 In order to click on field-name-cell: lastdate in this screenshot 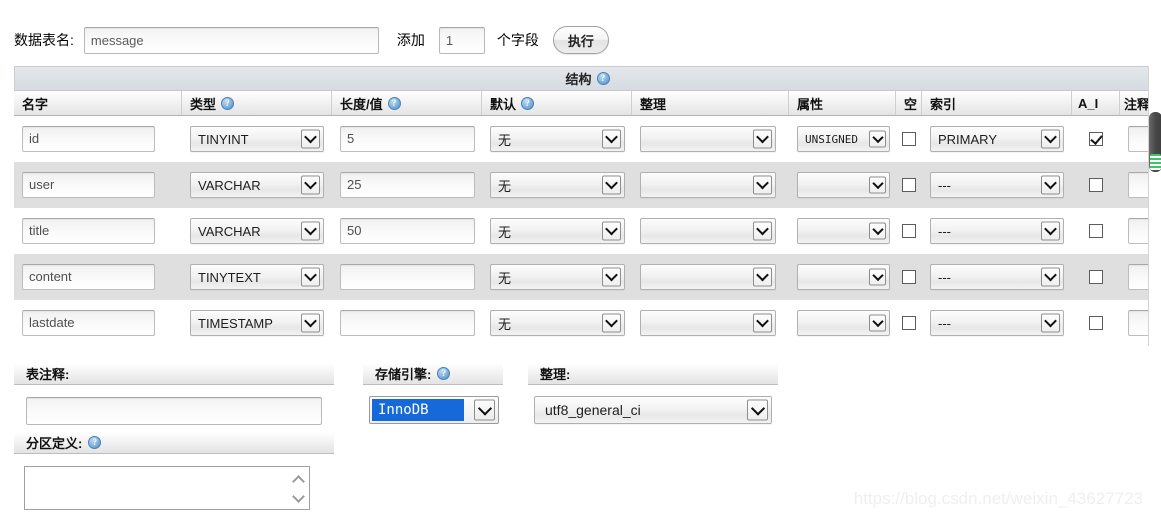, I will do `click(98, 323)`.